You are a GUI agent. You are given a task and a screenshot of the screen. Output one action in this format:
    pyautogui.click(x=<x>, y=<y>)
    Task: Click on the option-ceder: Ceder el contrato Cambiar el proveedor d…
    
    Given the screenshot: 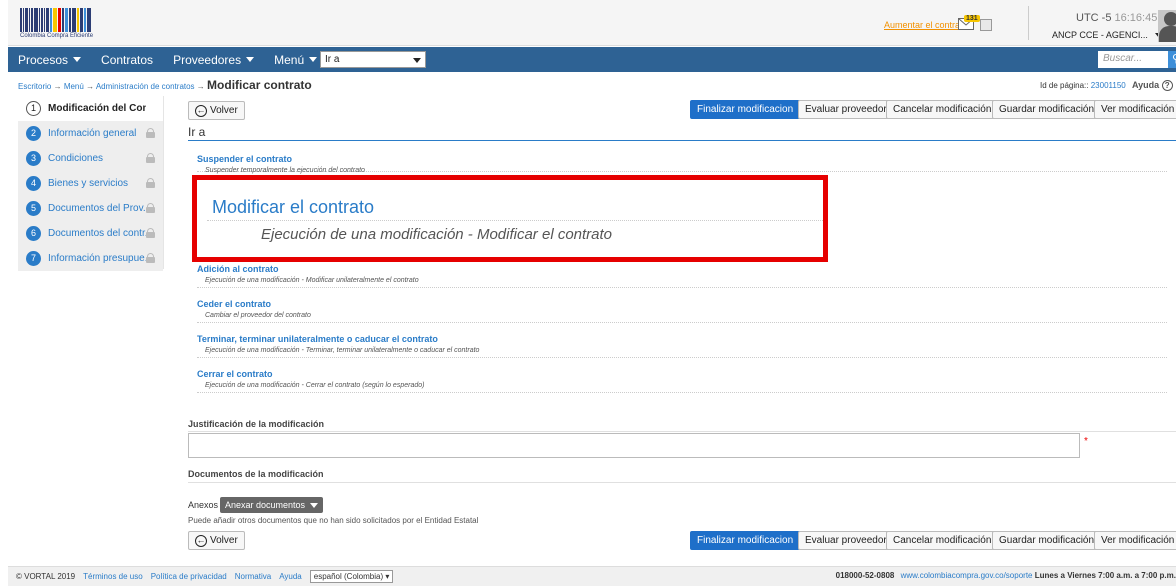 What is the action you would take?
    pyautogui.click(x=682, y=311)
    